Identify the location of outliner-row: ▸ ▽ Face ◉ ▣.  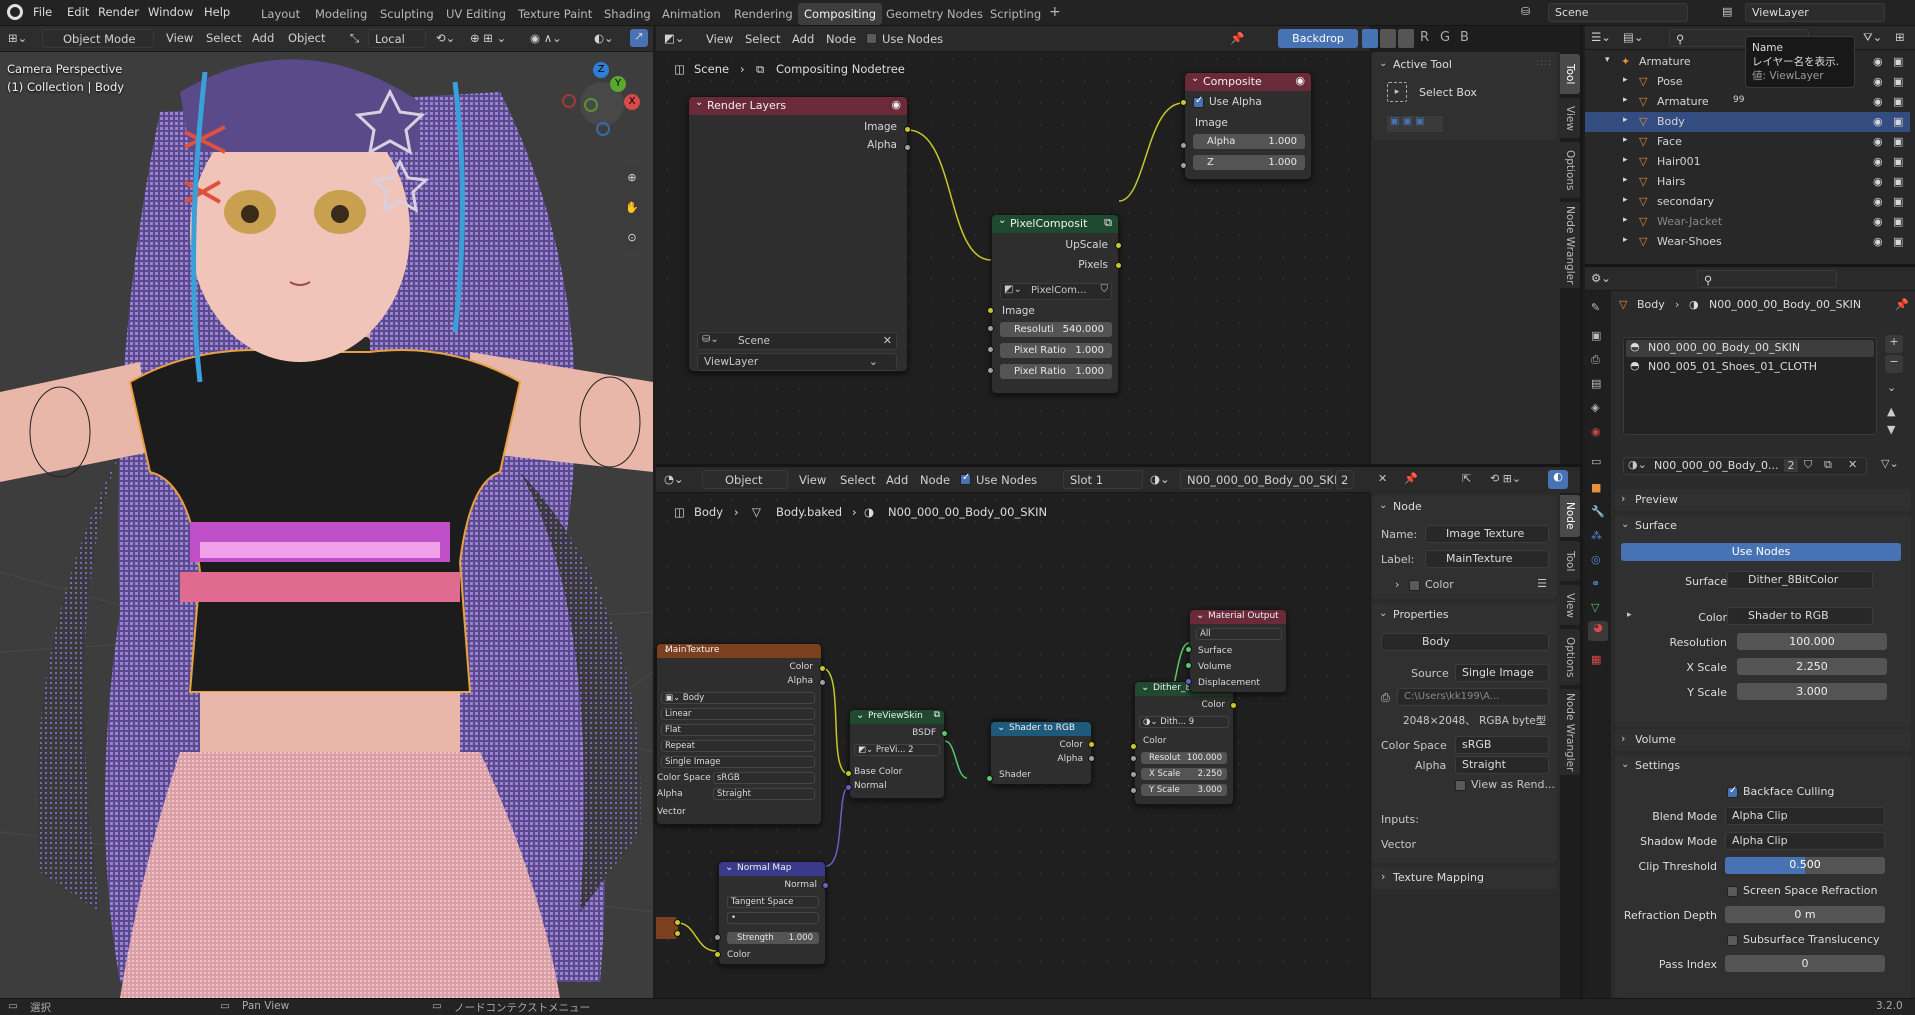
(1747, 142).